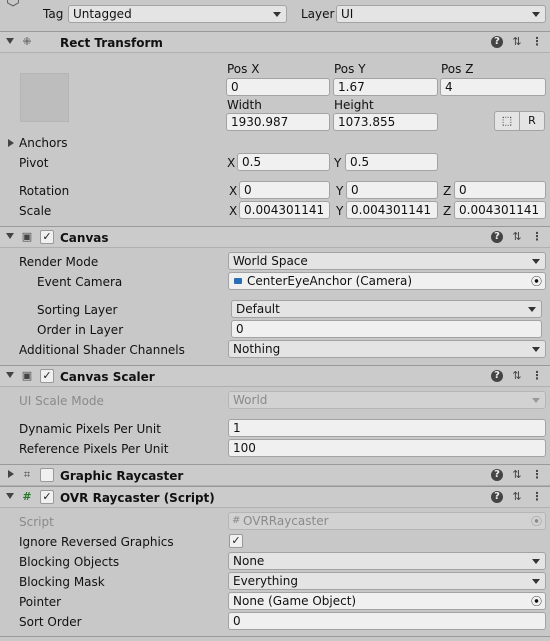 This screenshot has height=641, width=550. What do you see at coordinates (386, 329) in the screenshot?
I see `order-in-layer-field: 0` at bounding box center [386, 329].